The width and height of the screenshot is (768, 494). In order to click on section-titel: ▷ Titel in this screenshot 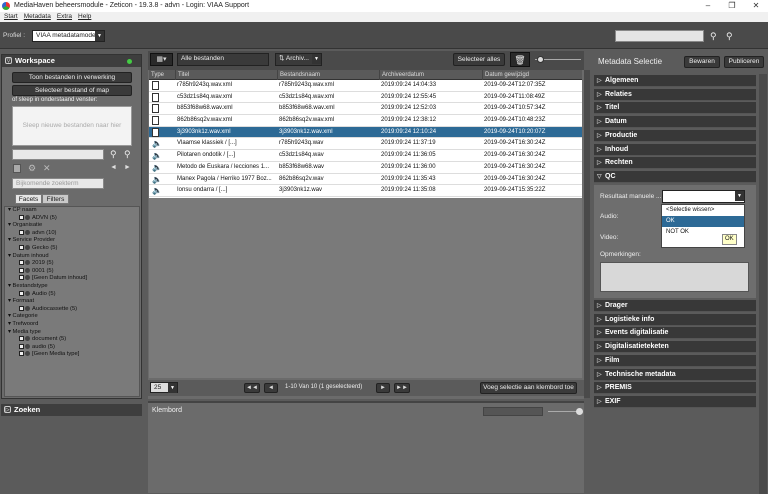, I will do `click(675, 108)`.